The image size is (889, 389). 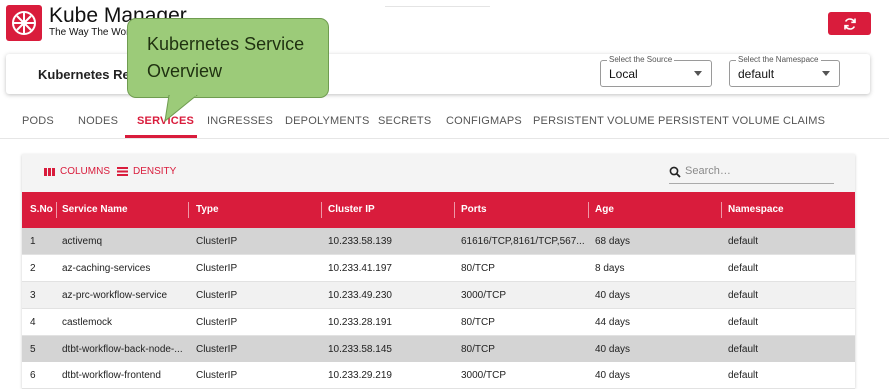 I want to click on cell-cluster-ip: 10.233.58.145, so click(x=360, y=349).